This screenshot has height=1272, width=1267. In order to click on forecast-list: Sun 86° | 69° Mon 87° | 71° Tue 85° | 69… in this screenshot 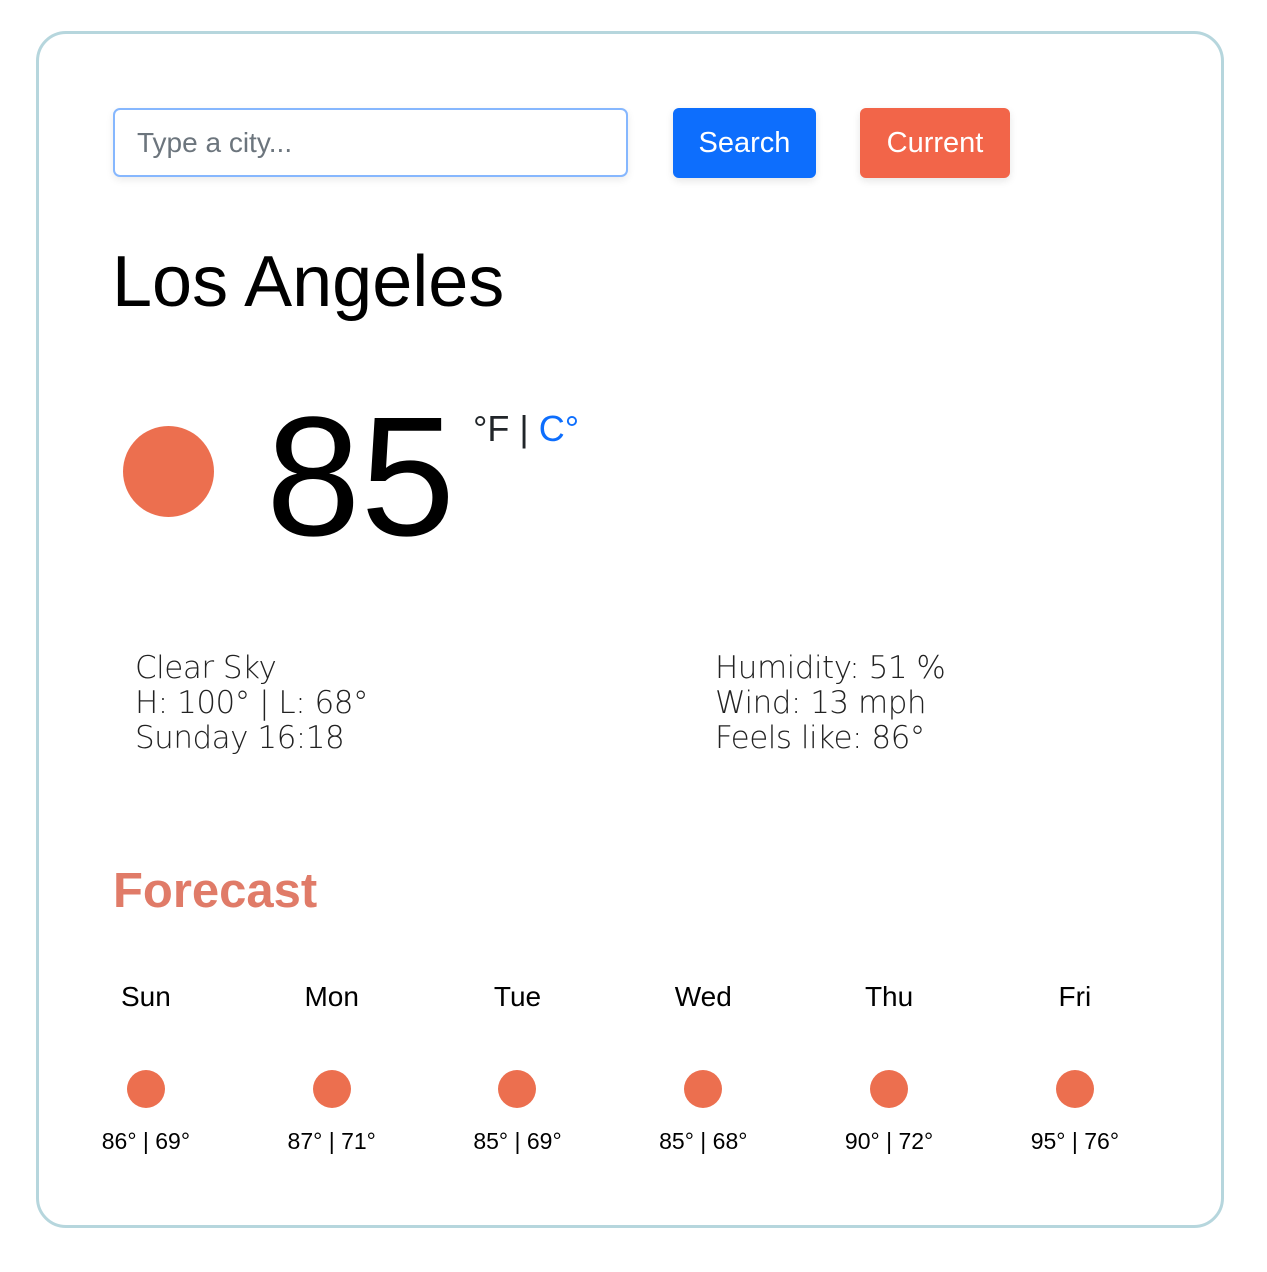, I will do `click(610, 1067)`.